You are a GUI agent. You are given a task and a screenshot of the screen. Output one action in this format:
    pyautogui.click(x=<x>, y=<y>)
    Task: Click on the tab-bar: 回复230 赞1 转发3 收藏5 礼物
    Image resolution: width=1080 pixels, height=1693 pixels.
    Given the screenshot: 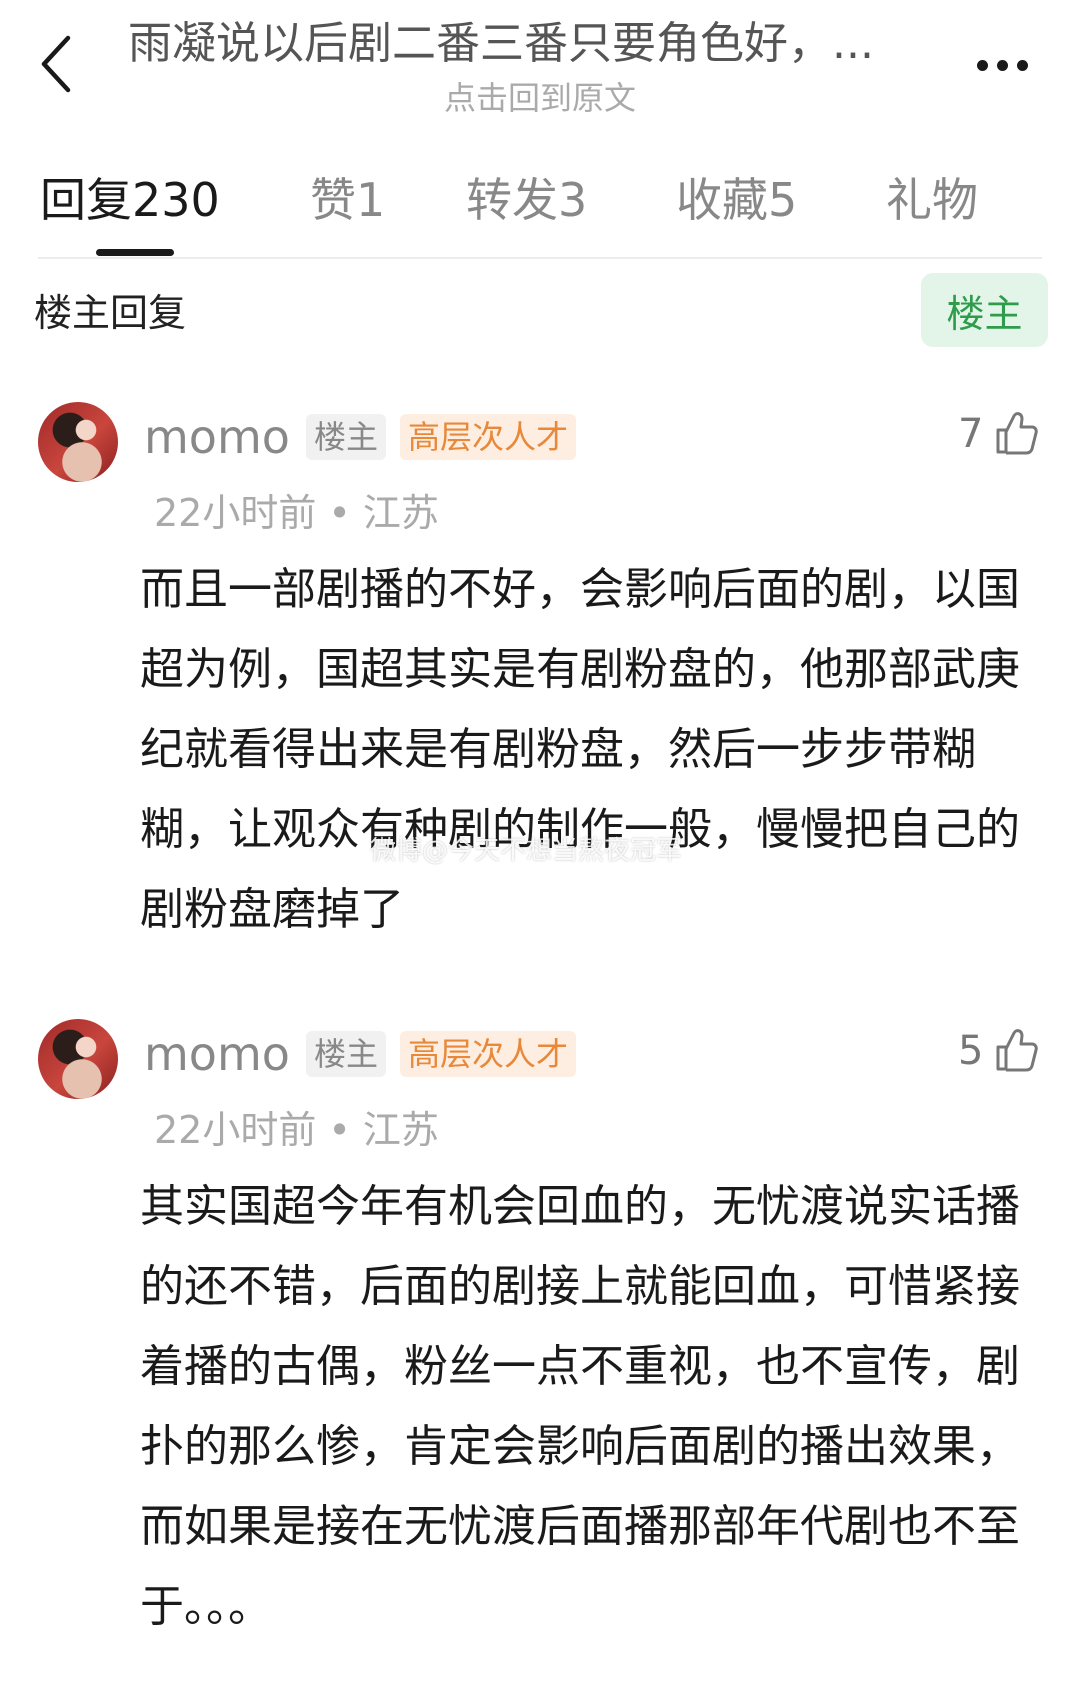 What is the action you would take?
    pyautogui.click(x=540, y=212)
    